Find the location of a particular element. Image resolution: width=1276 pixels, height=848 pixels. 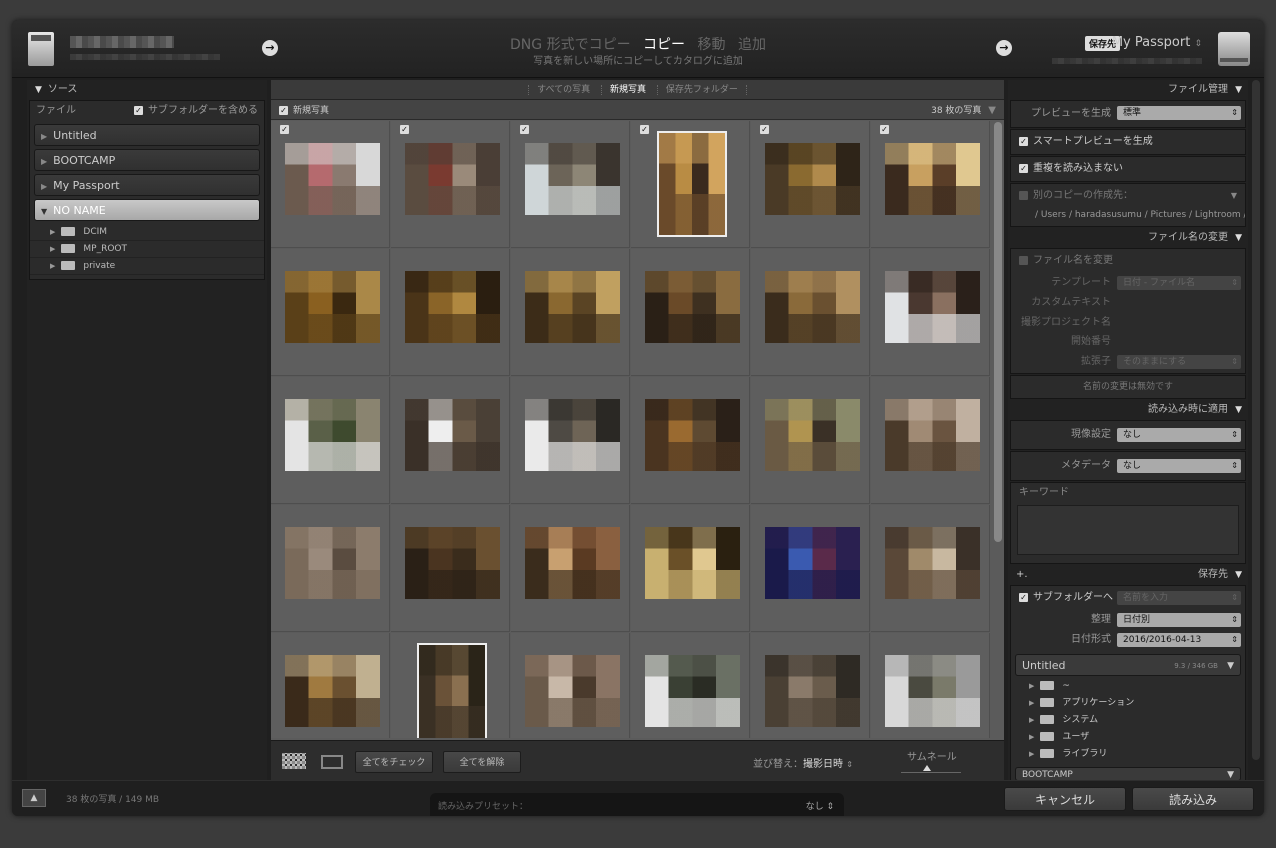

destination-header: +. 保存先 is located at coordinates (1128, 575).